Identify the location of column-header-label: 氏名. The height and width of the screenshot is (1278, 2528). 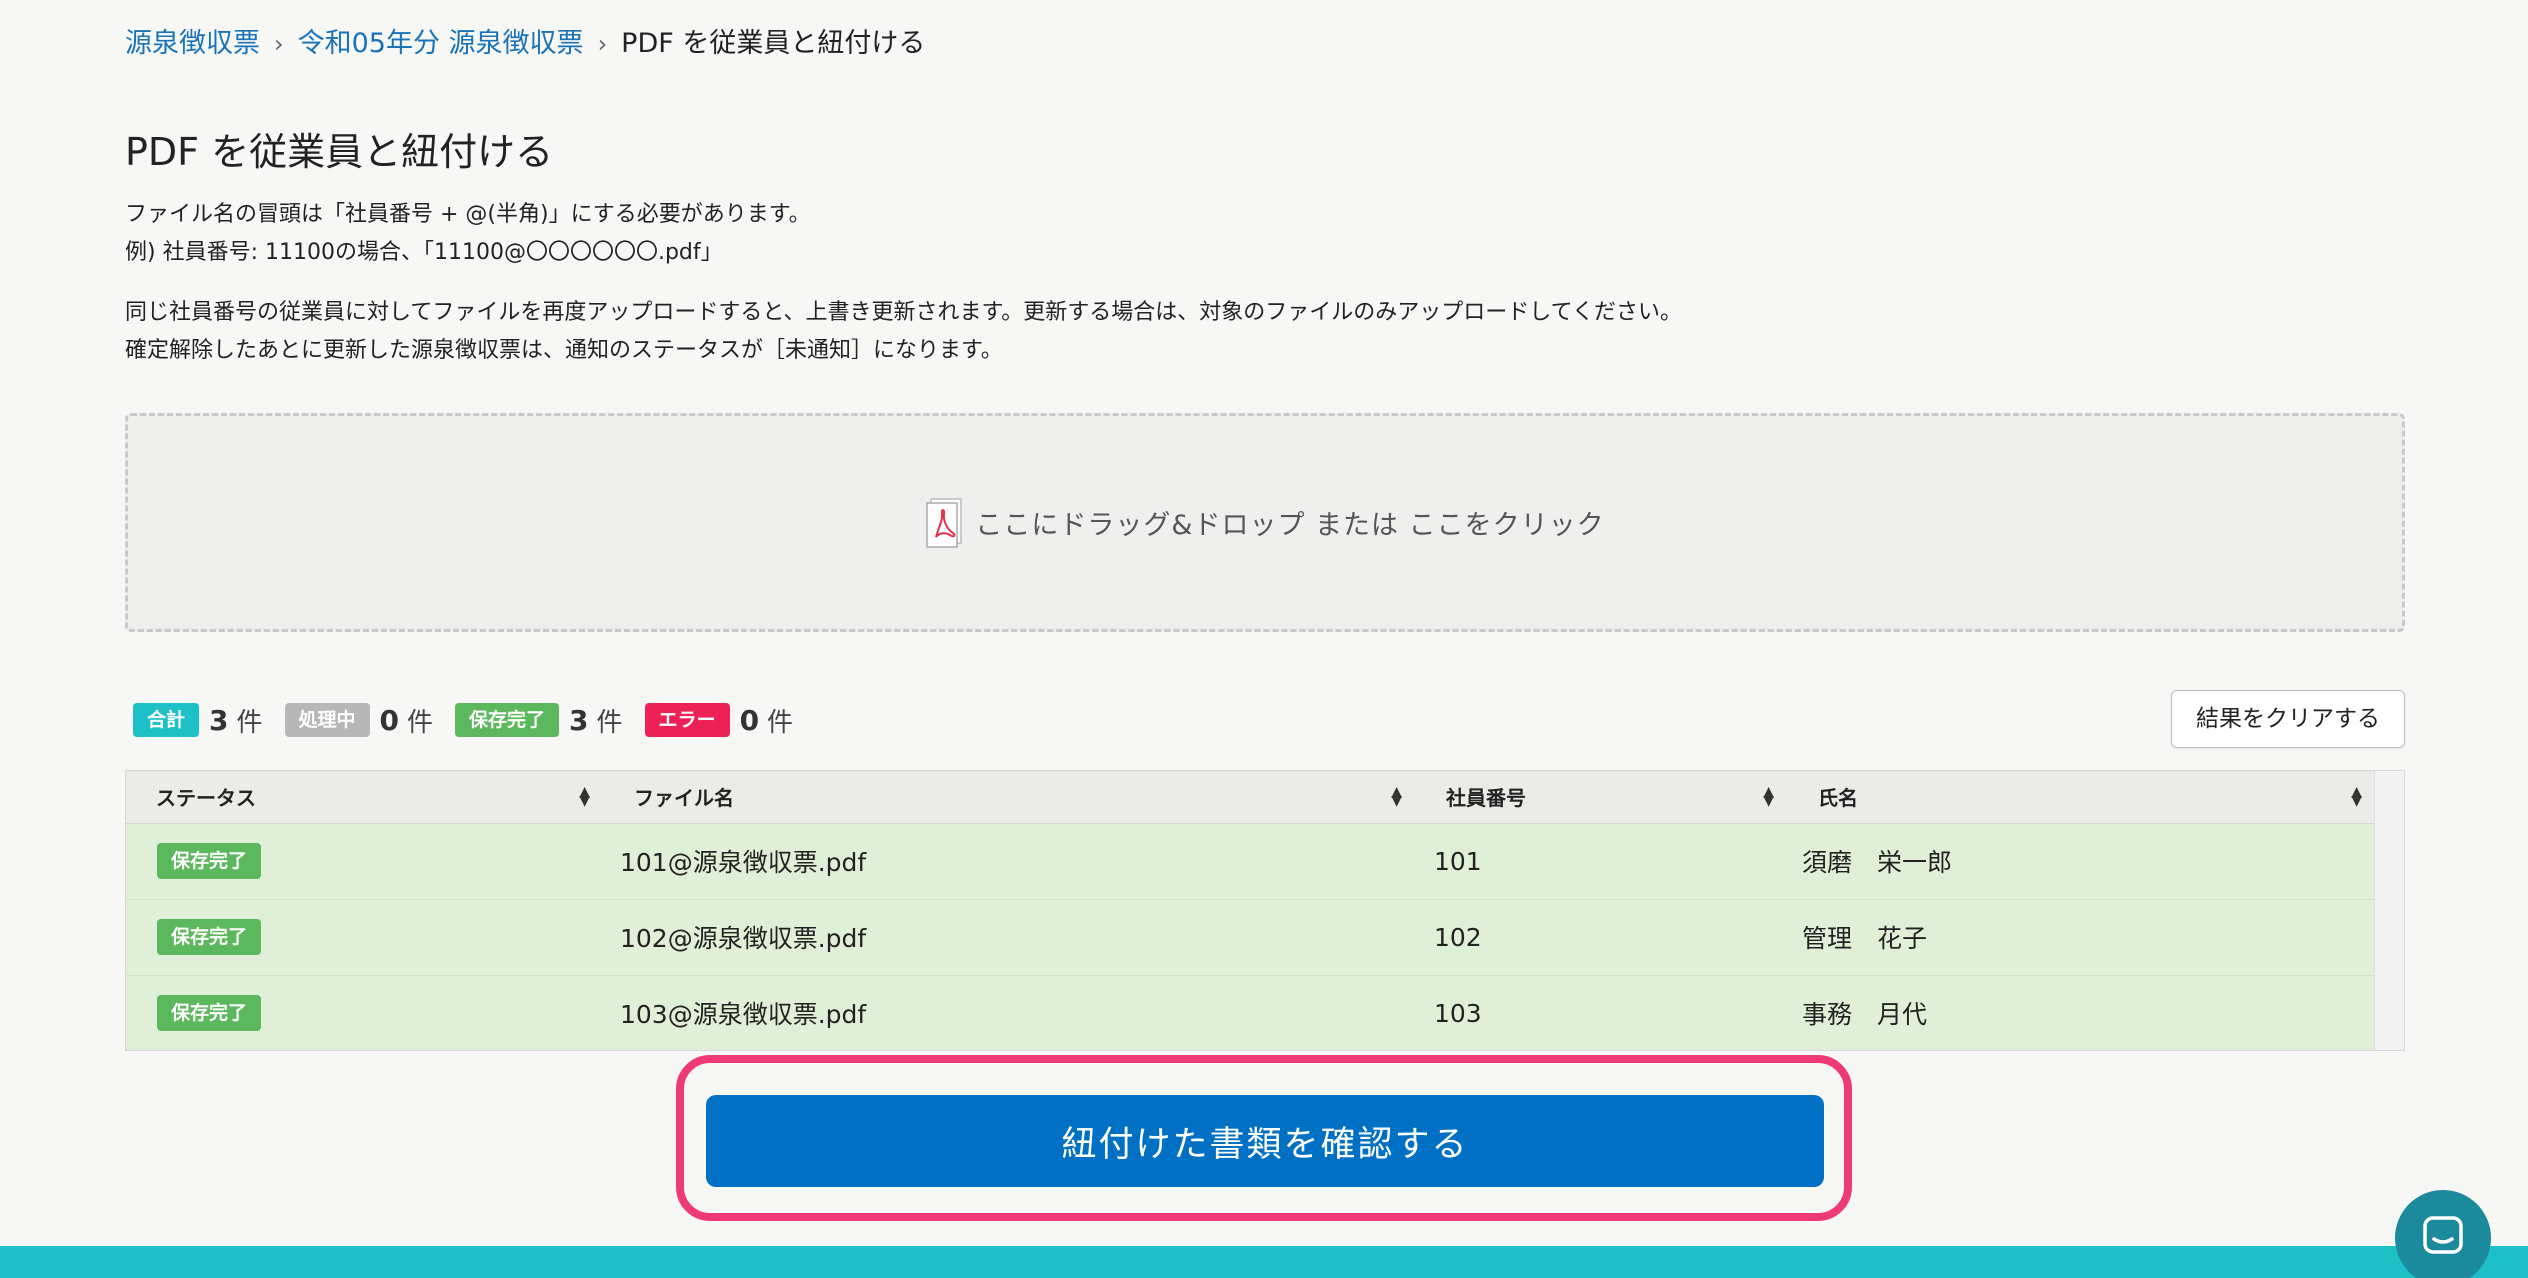
(1838, 798).